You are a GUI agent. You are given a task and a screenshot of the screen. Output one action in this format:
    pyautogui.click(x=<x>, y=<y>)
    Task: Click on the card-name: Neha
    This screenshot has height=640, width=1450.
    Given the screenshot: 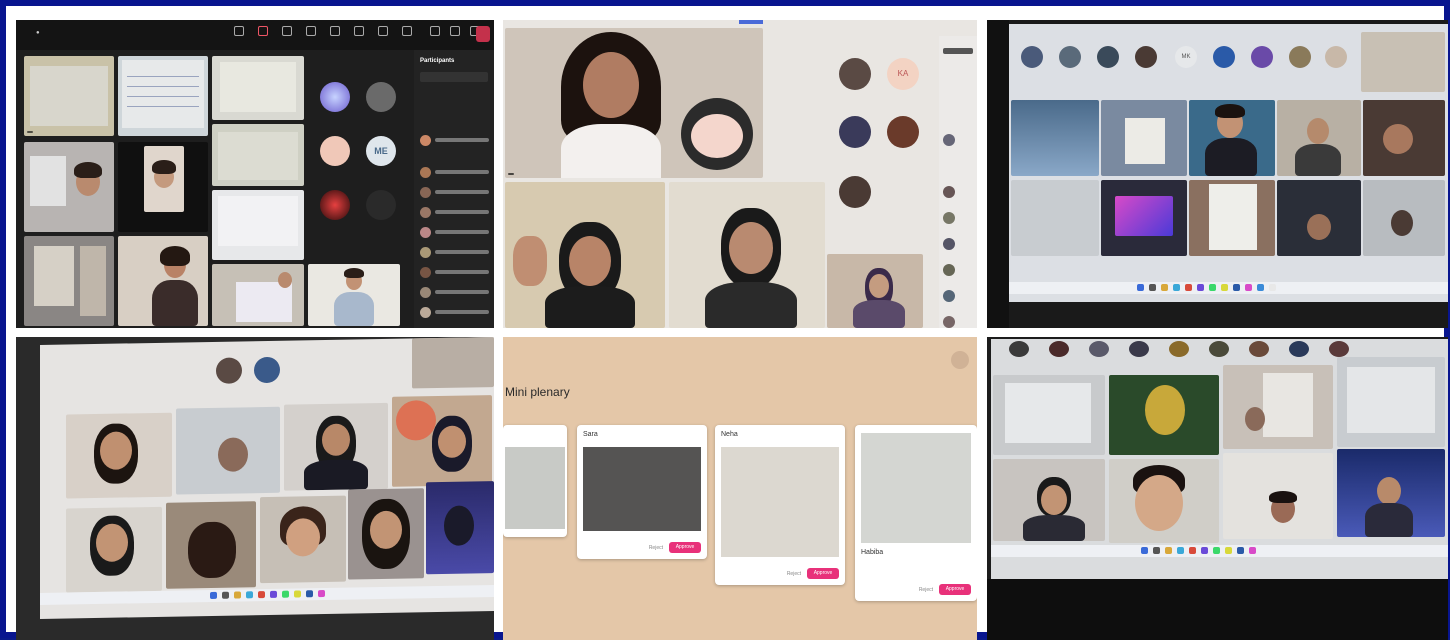 What is the action you would take?
    pyautogui.click(x=729, y=434)
    